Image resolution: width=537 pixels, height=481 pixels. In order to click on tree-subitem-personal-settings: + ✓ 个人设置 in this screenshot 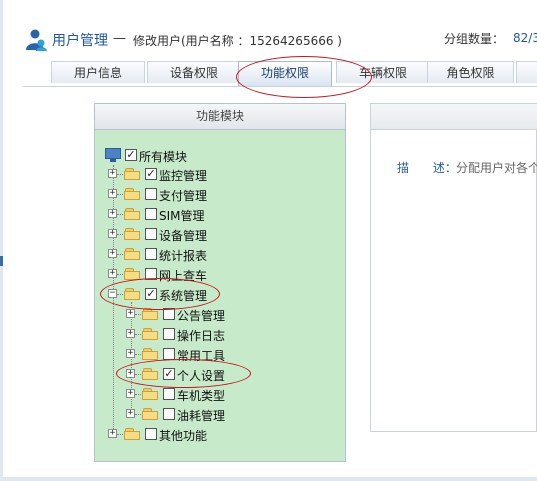, I will do `click(186, 375)`.